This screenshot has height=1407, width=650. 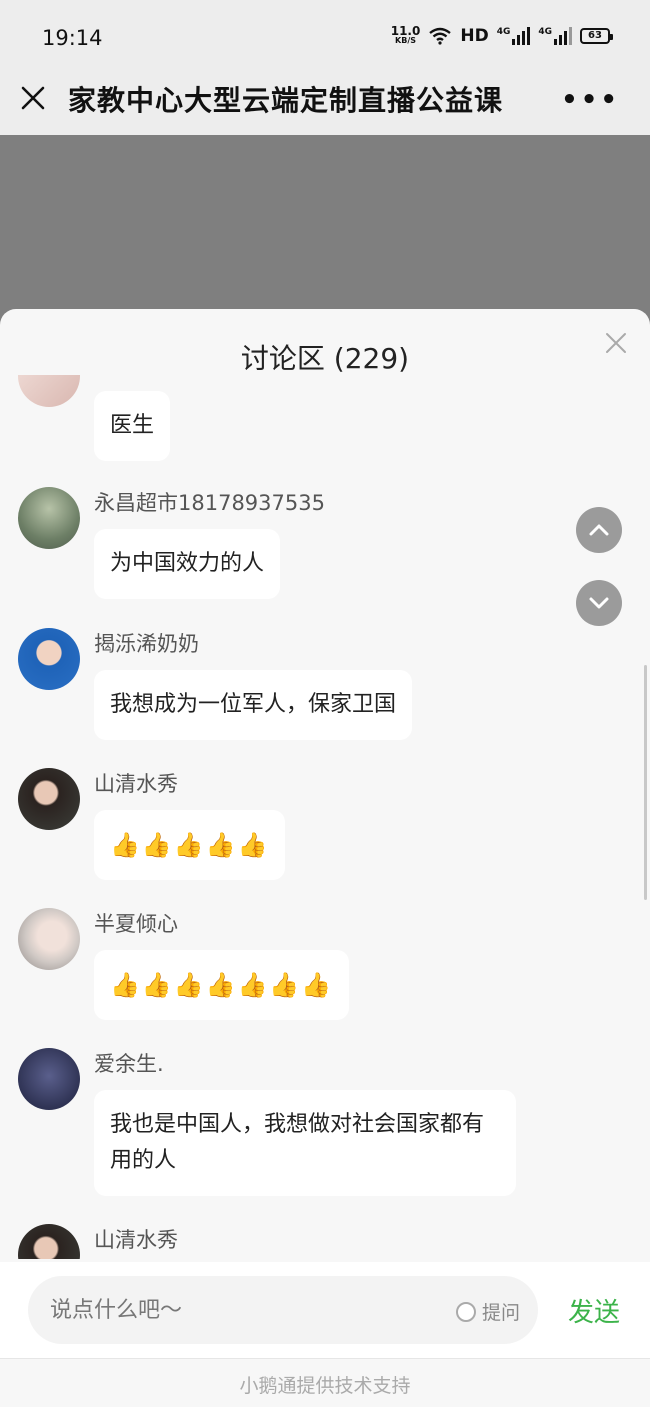 What do you see at coordinates (240, 1310) in the screenshot?
I see `message-input` at bounding box center [240, 1310].